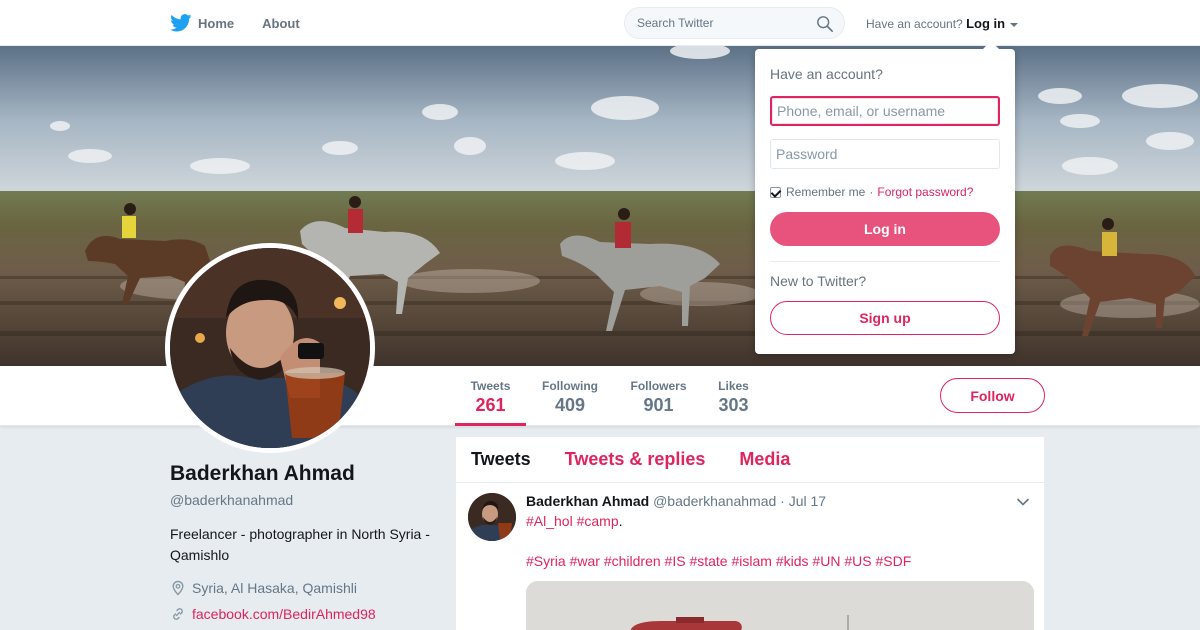 The width and height of the screenshot is (1200, 630). What do you see at coordinates (181, 23) in the screenshot?
I see `twitter-bird-icon` at bounding box center [181, 23].